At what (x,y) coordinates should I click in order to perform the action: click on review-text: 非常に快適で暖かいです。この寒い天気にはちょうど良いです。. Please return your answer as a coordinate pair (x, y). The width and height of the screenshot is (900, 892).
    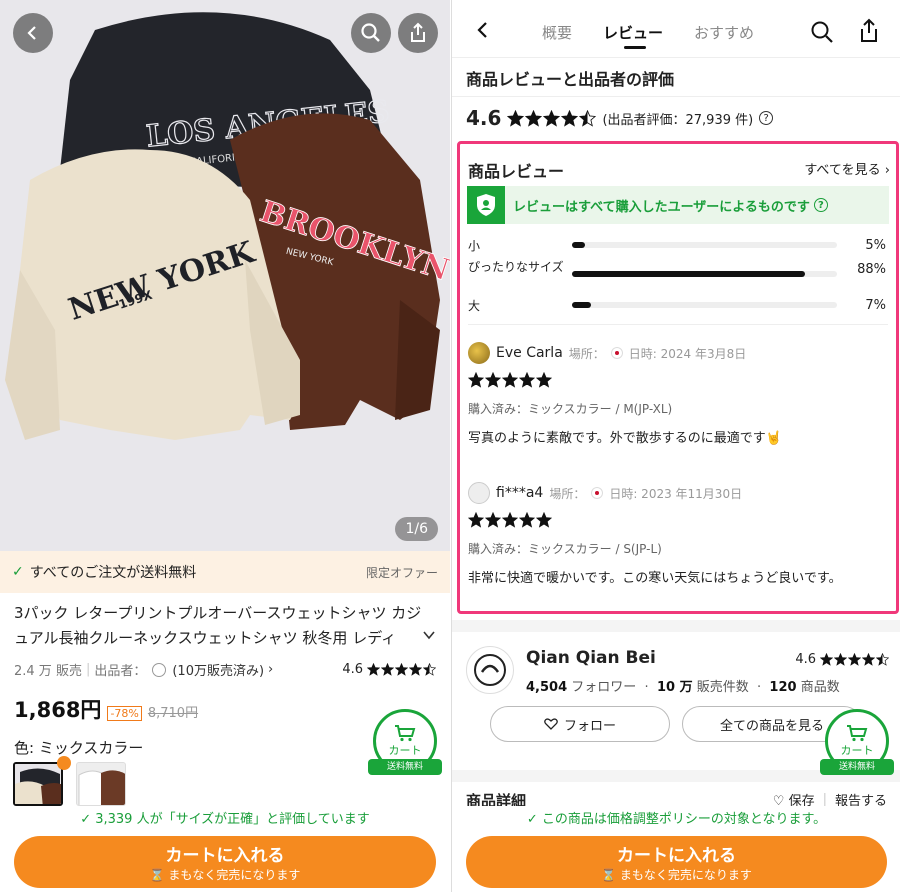
    Looking at the image, I should click on (655, 578).